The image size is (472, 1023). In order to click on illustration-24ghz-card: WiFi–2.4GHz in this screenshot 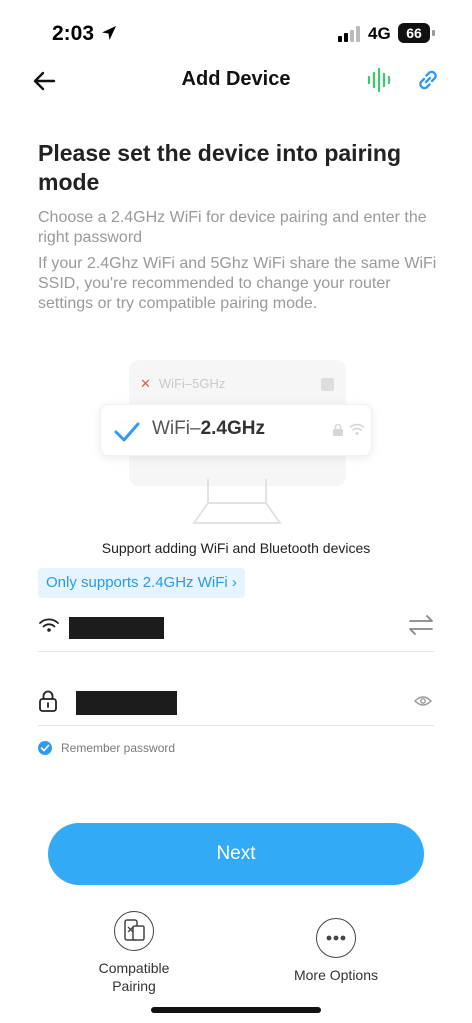, I will do `click(236, 430)`.